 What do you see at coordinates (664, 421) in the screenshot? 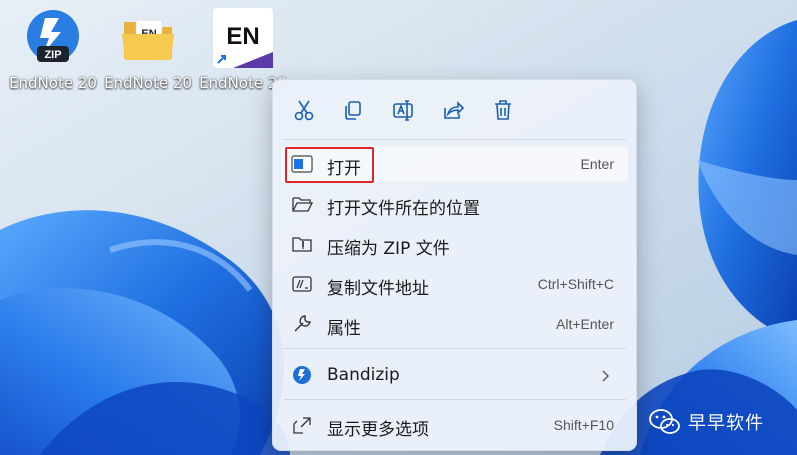
I see `wechat-icon` at bounding box center [664, 421].